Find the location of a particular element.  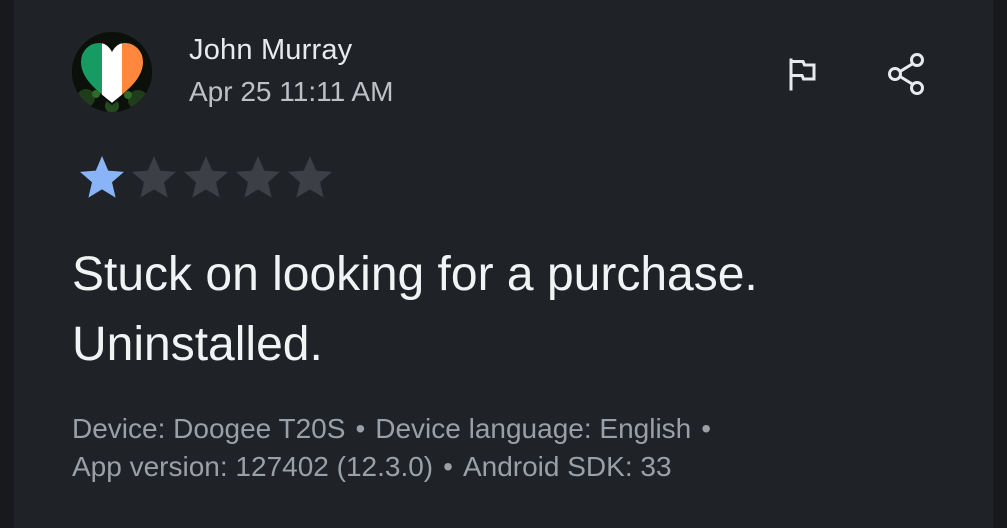

author-name: John Murray is located at coordinates (271, 50).